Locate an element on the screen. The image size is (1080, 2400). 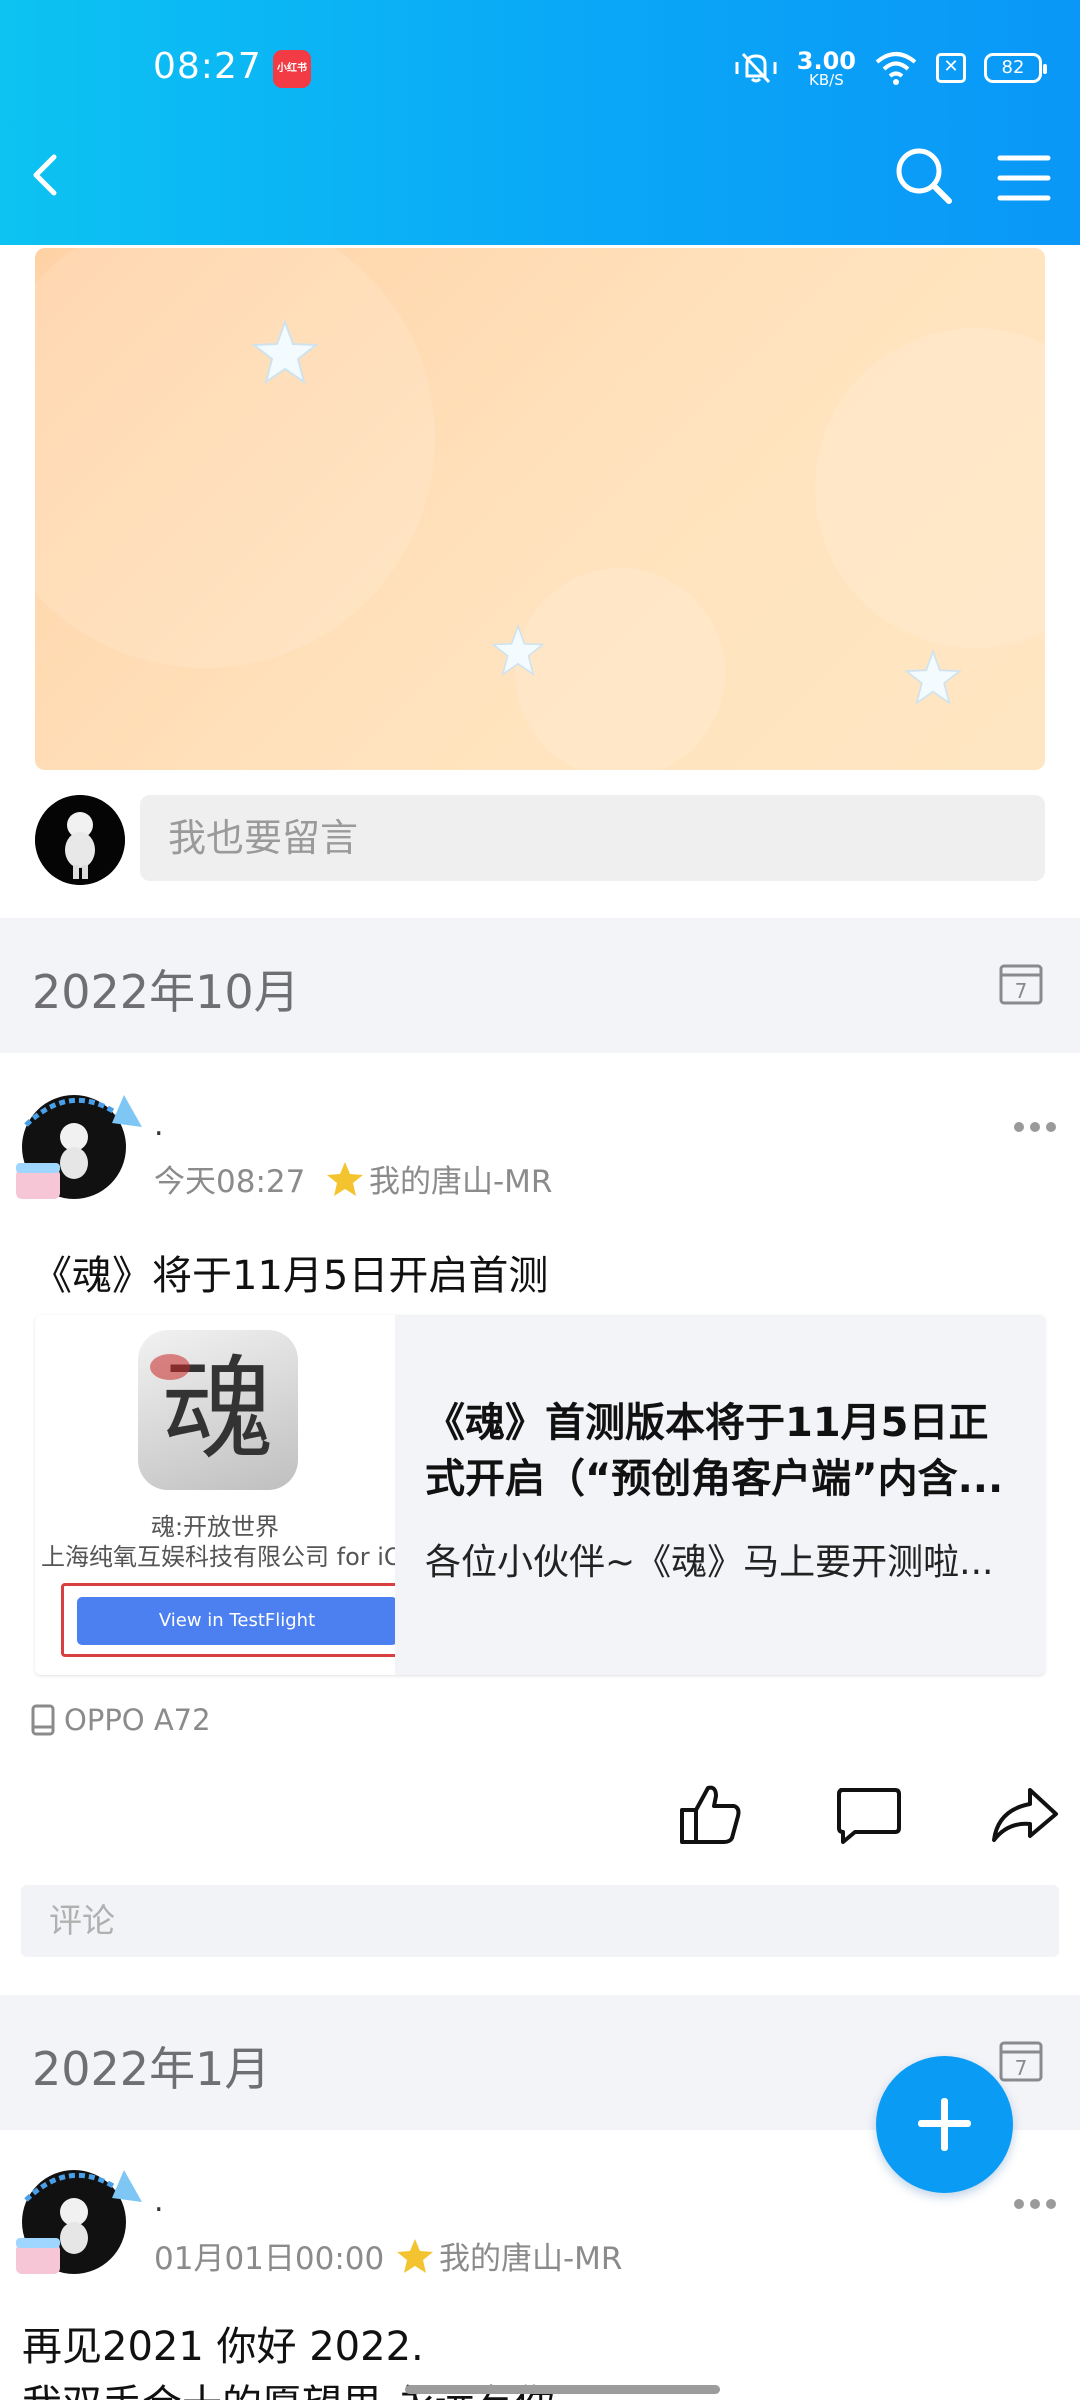
mute-vibrate-icon is located at coordinates (756, 68).